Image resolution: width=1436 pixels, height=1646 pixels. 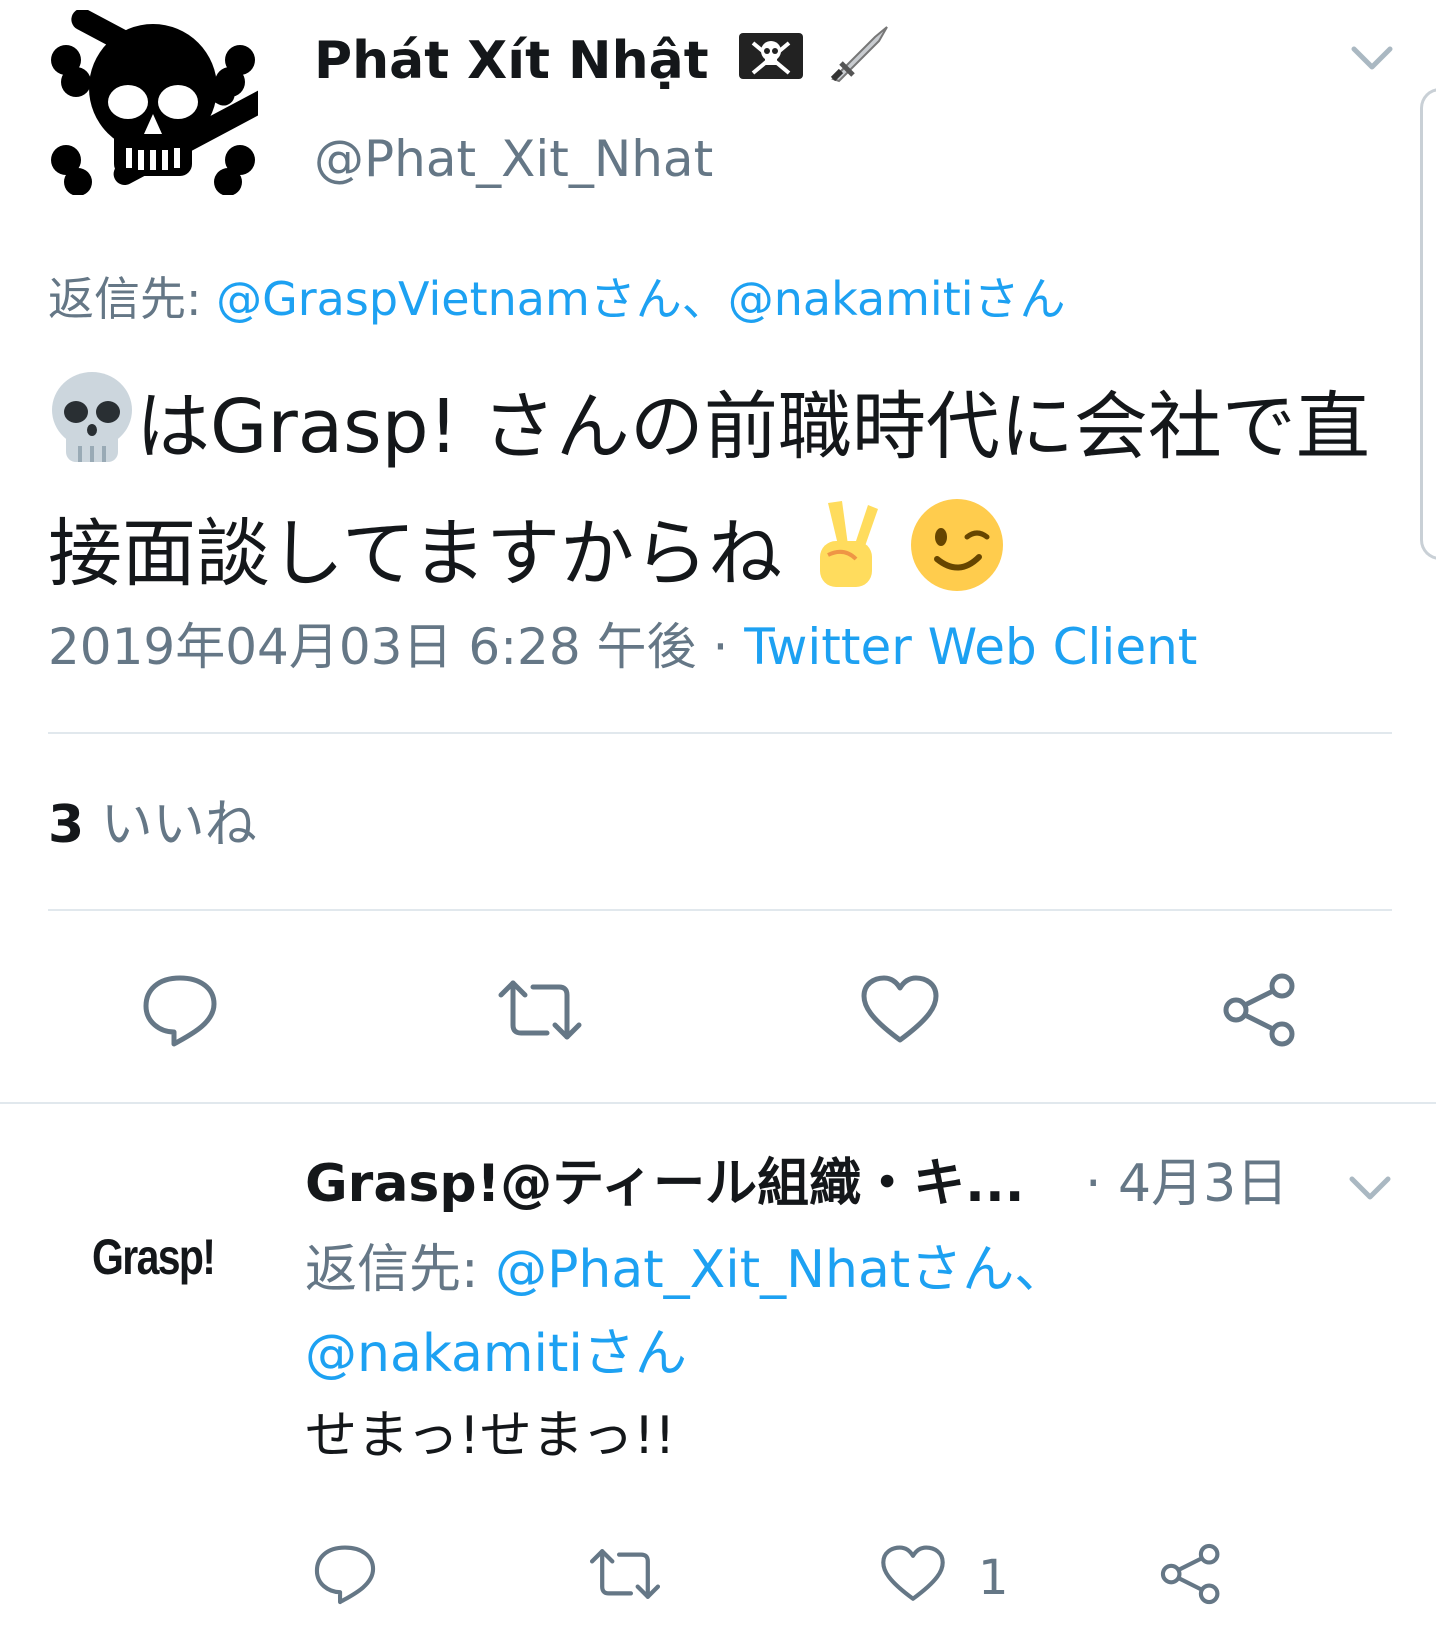 I want to click on skull-crossbones-icon, so click(x=164, y=102).